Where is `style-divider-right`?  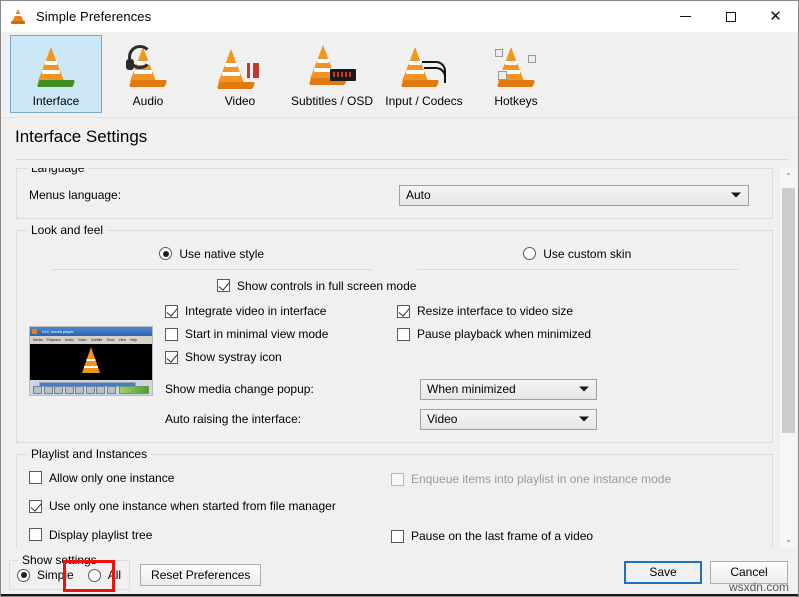
style-divider-right is located at coordinates (577, 269).